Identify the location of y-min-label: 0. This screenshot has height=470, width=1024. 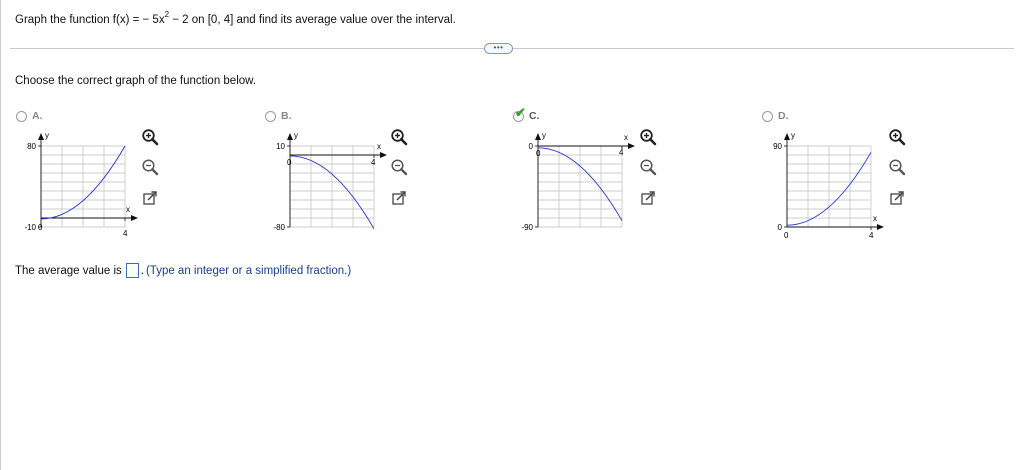
(780, 227).